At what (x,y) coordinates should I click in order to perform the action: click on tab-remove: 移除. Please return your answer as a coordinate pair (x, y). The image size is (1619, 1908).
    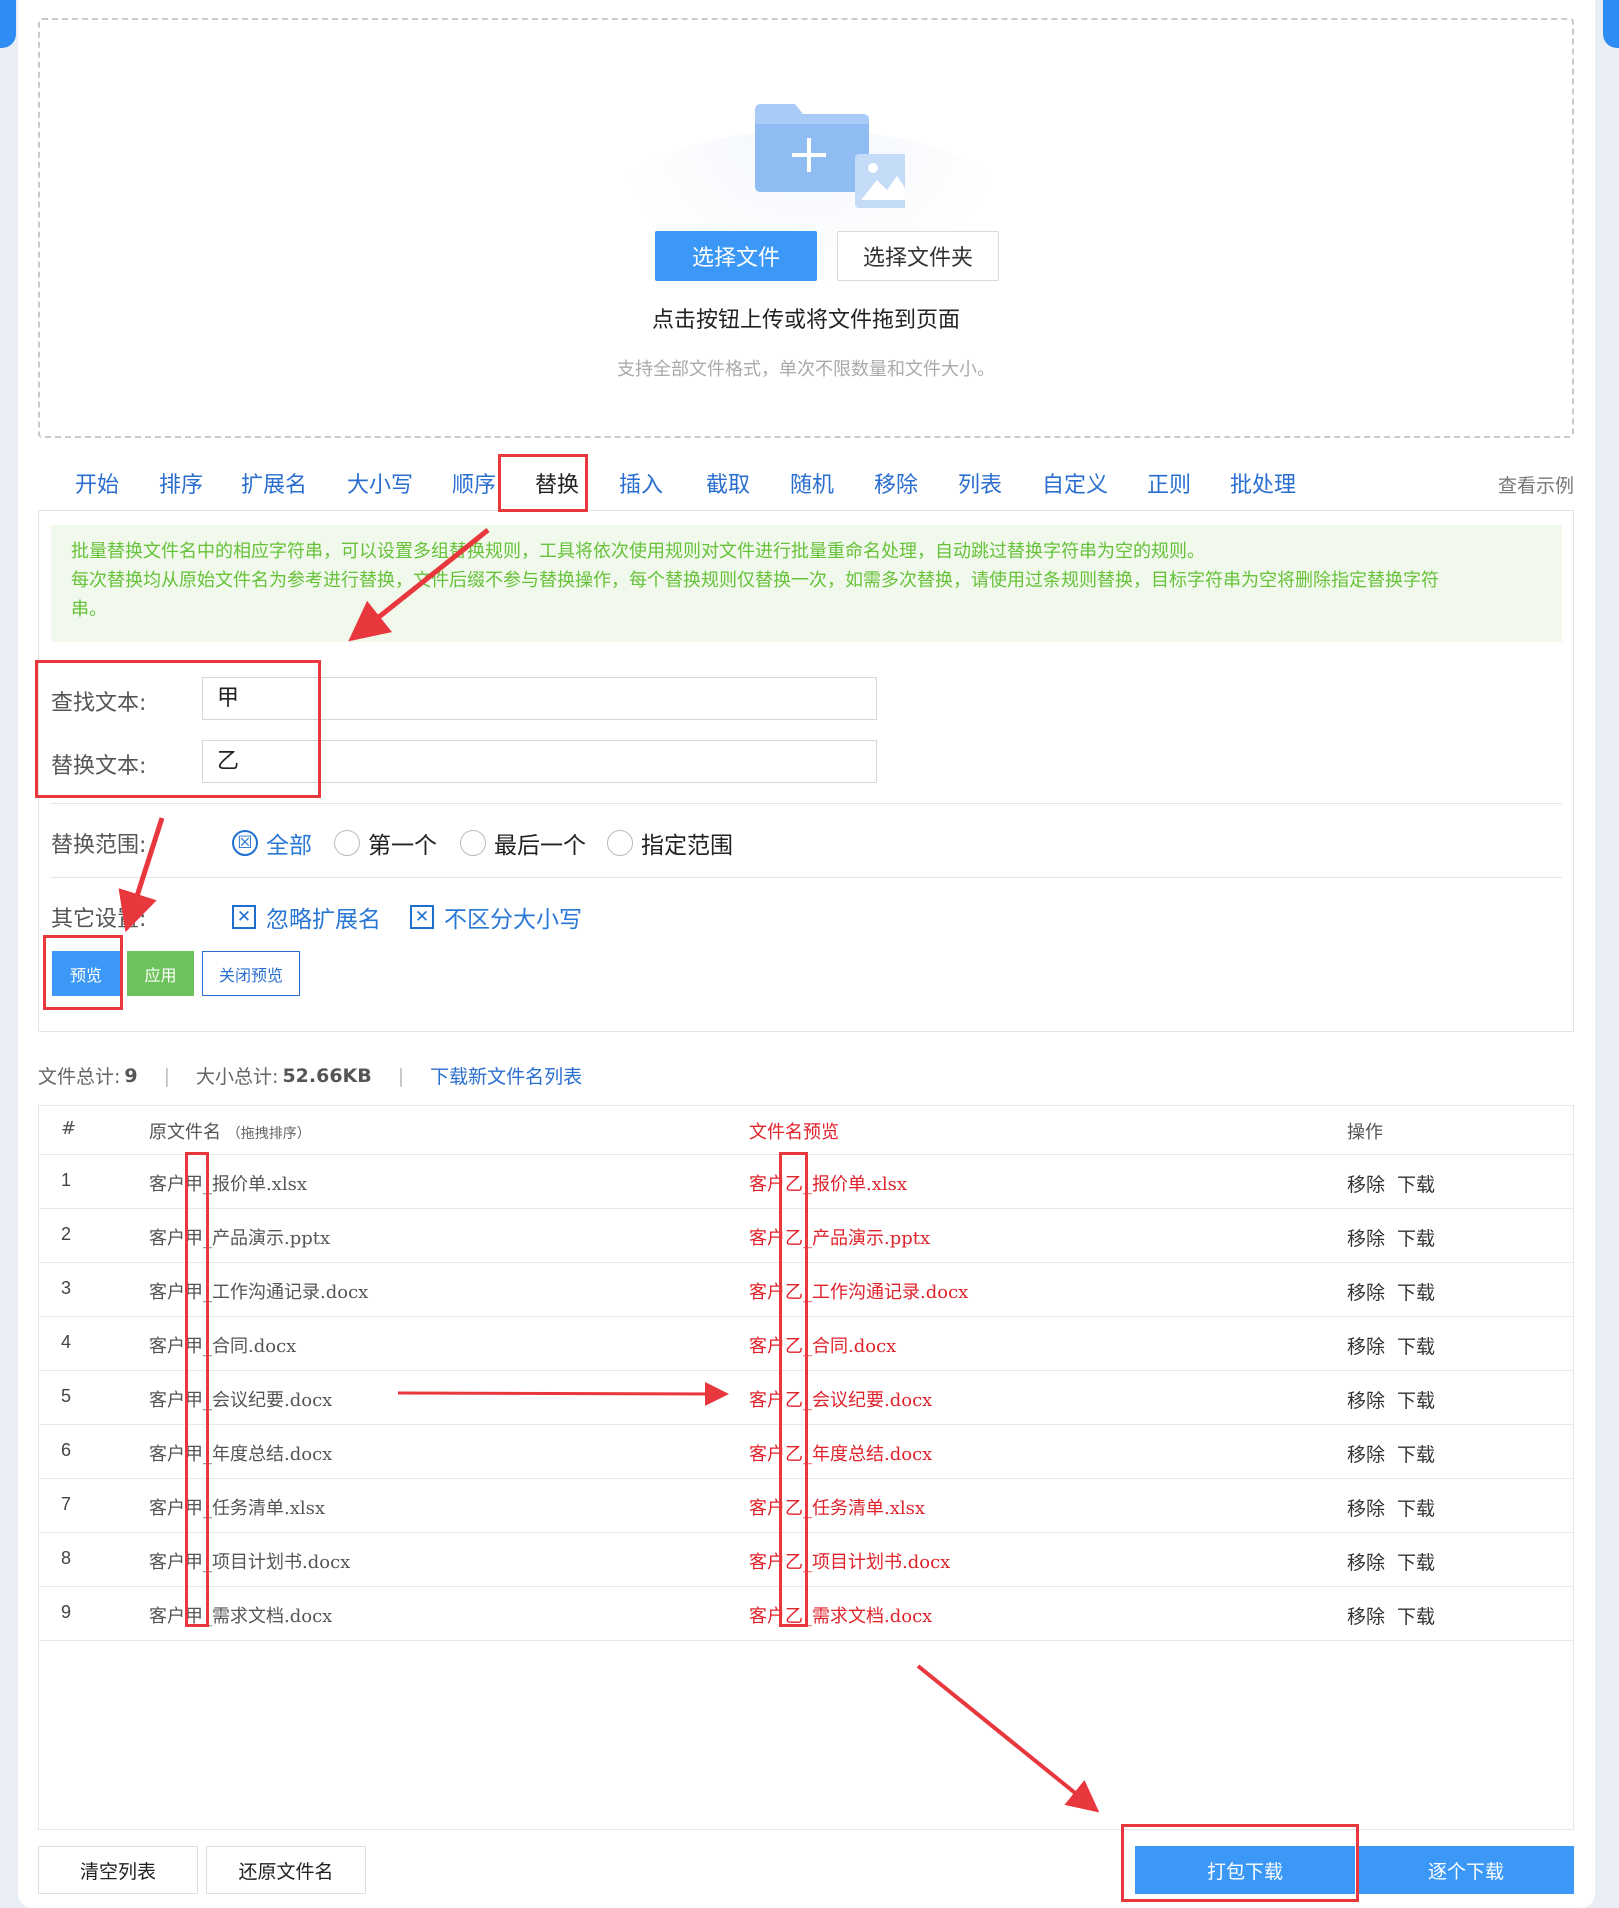
    Looking at the image, I should click on (896, 483).